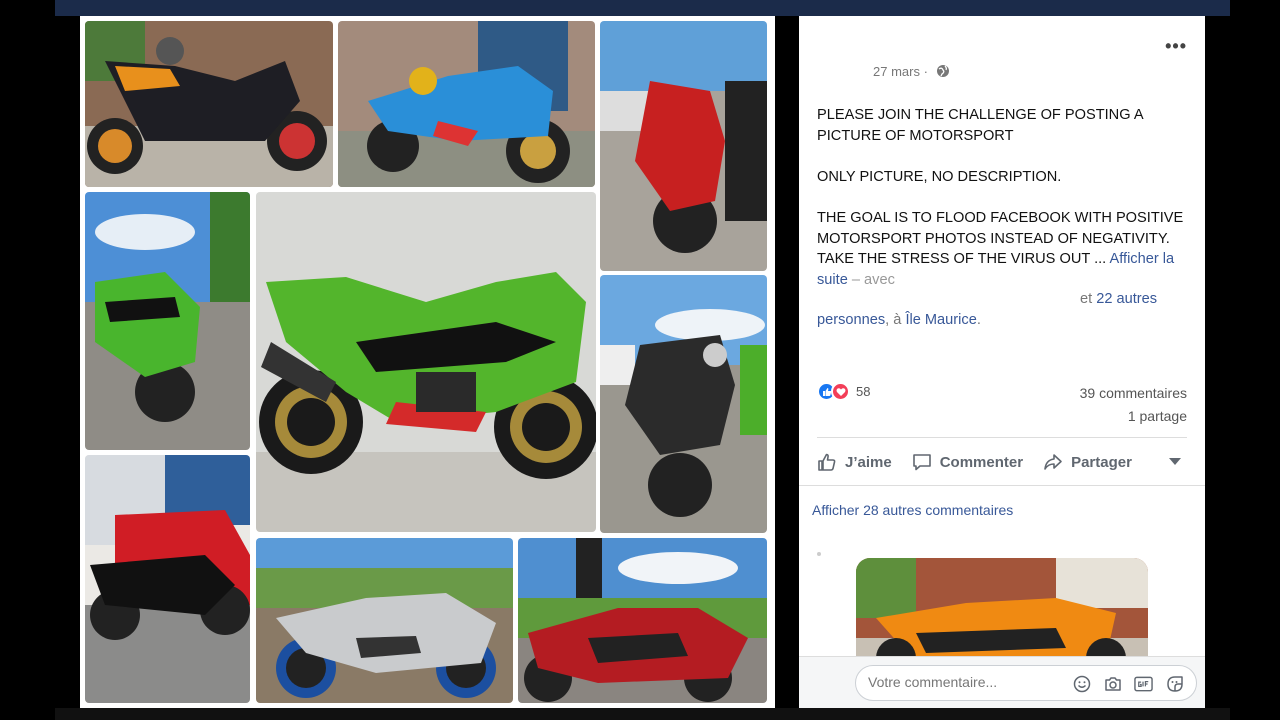 This screenshot has width=1280, height=720. Describe the element at coordinates (819, 554) in the screenshot. I see `commenter-avatar` at that location.